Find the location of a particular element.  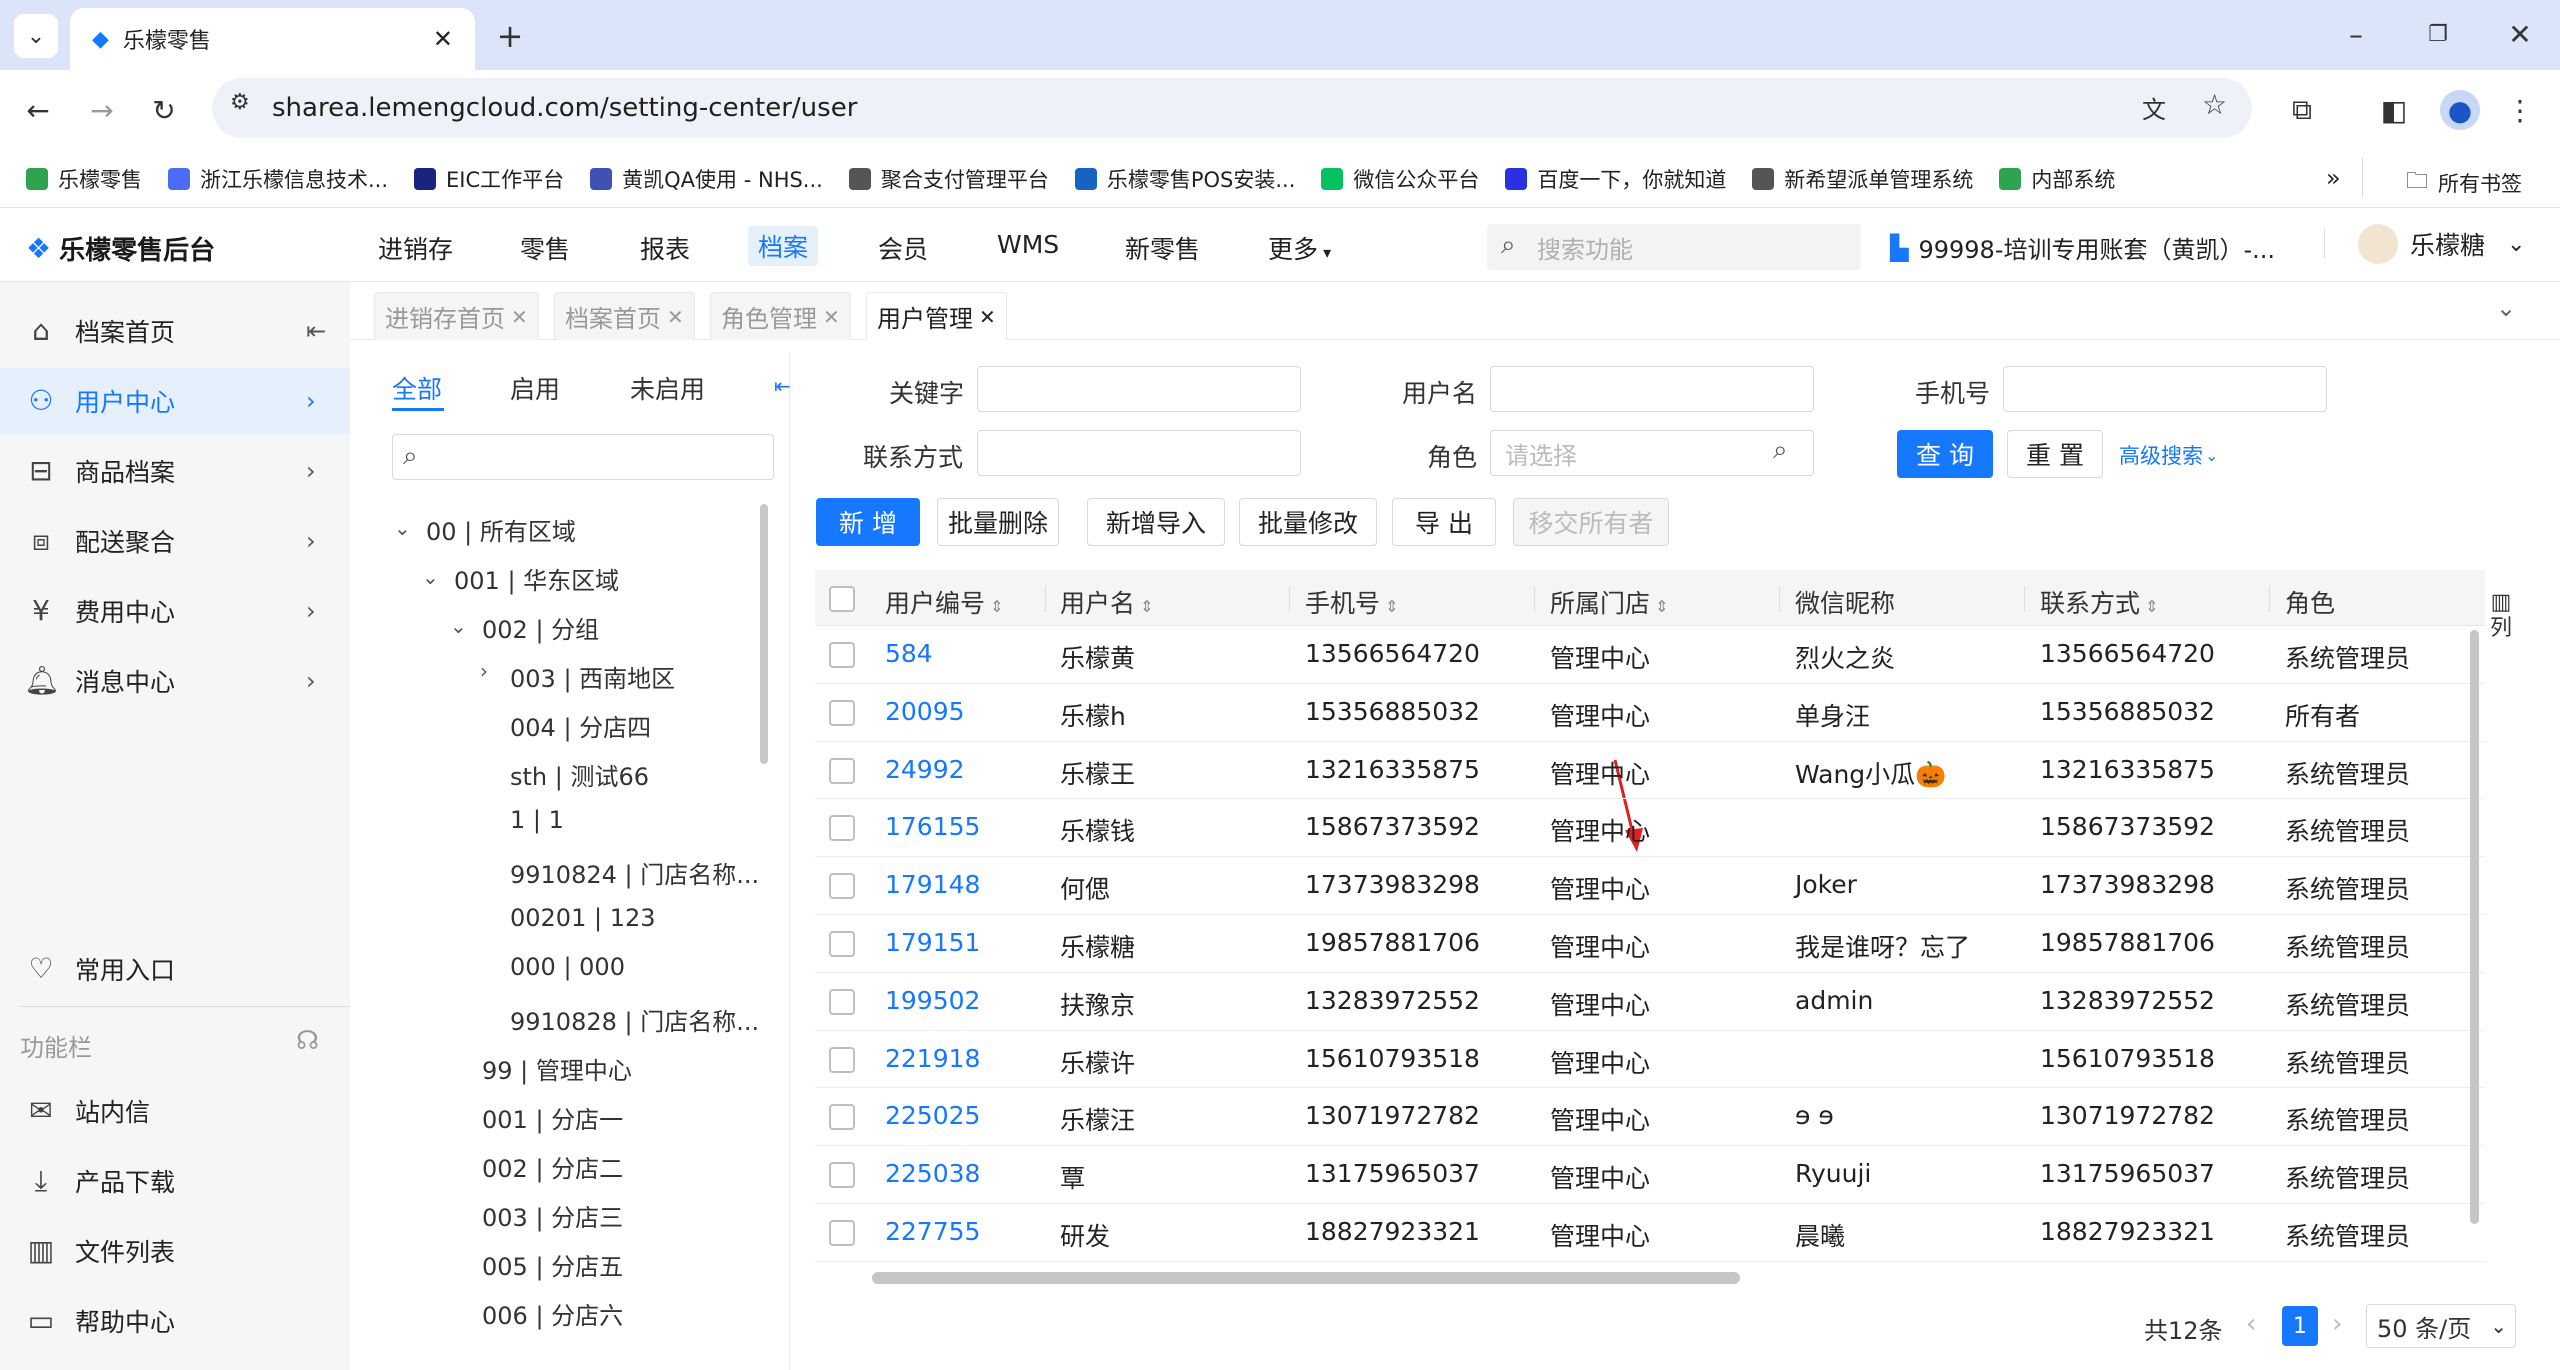

window-close-icon: ✕ is located at coordinates (2520, 34).